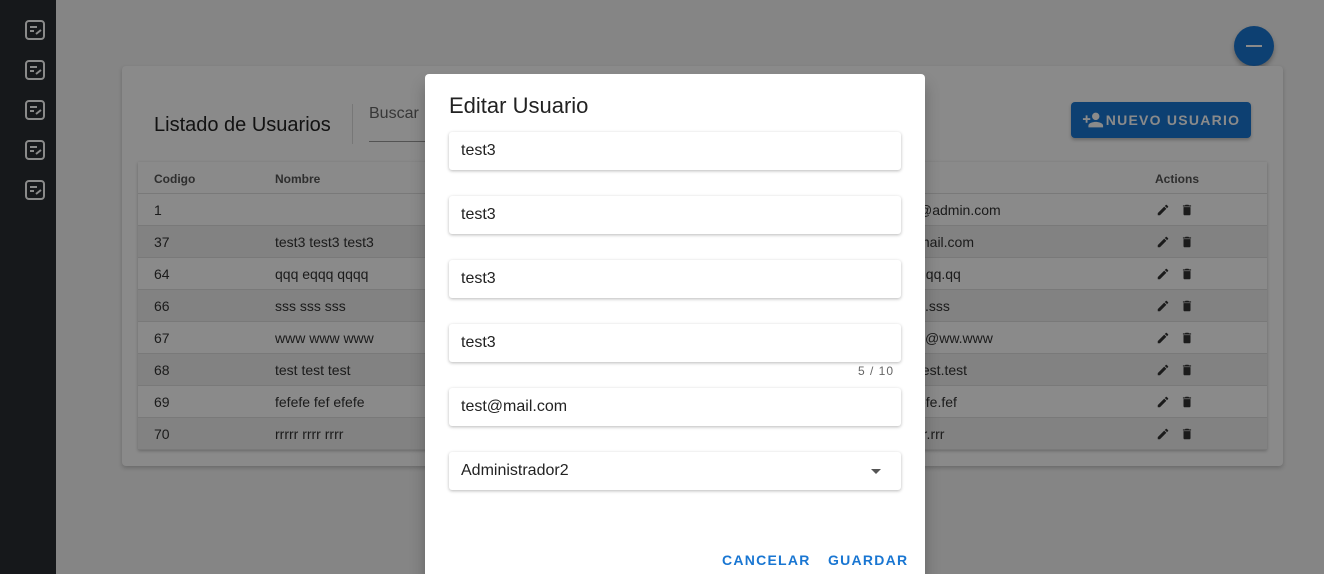 The width and height of the screenshot is (1324, 574). What do you see at coordinates (876, 371) in the screenshot?
I see `char-counter: 5 / 10` at bounding box center [876, 371].